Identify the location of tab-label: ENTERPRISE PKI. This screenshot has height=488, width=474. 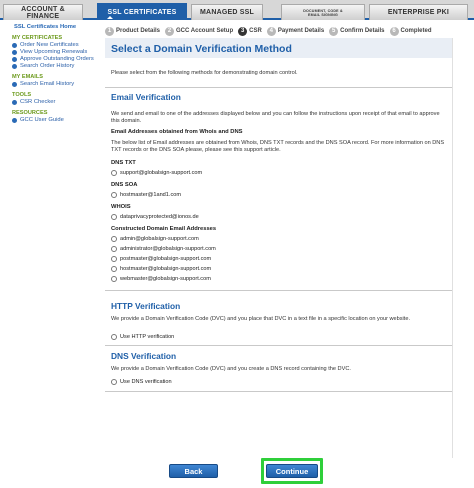
(418, 12).